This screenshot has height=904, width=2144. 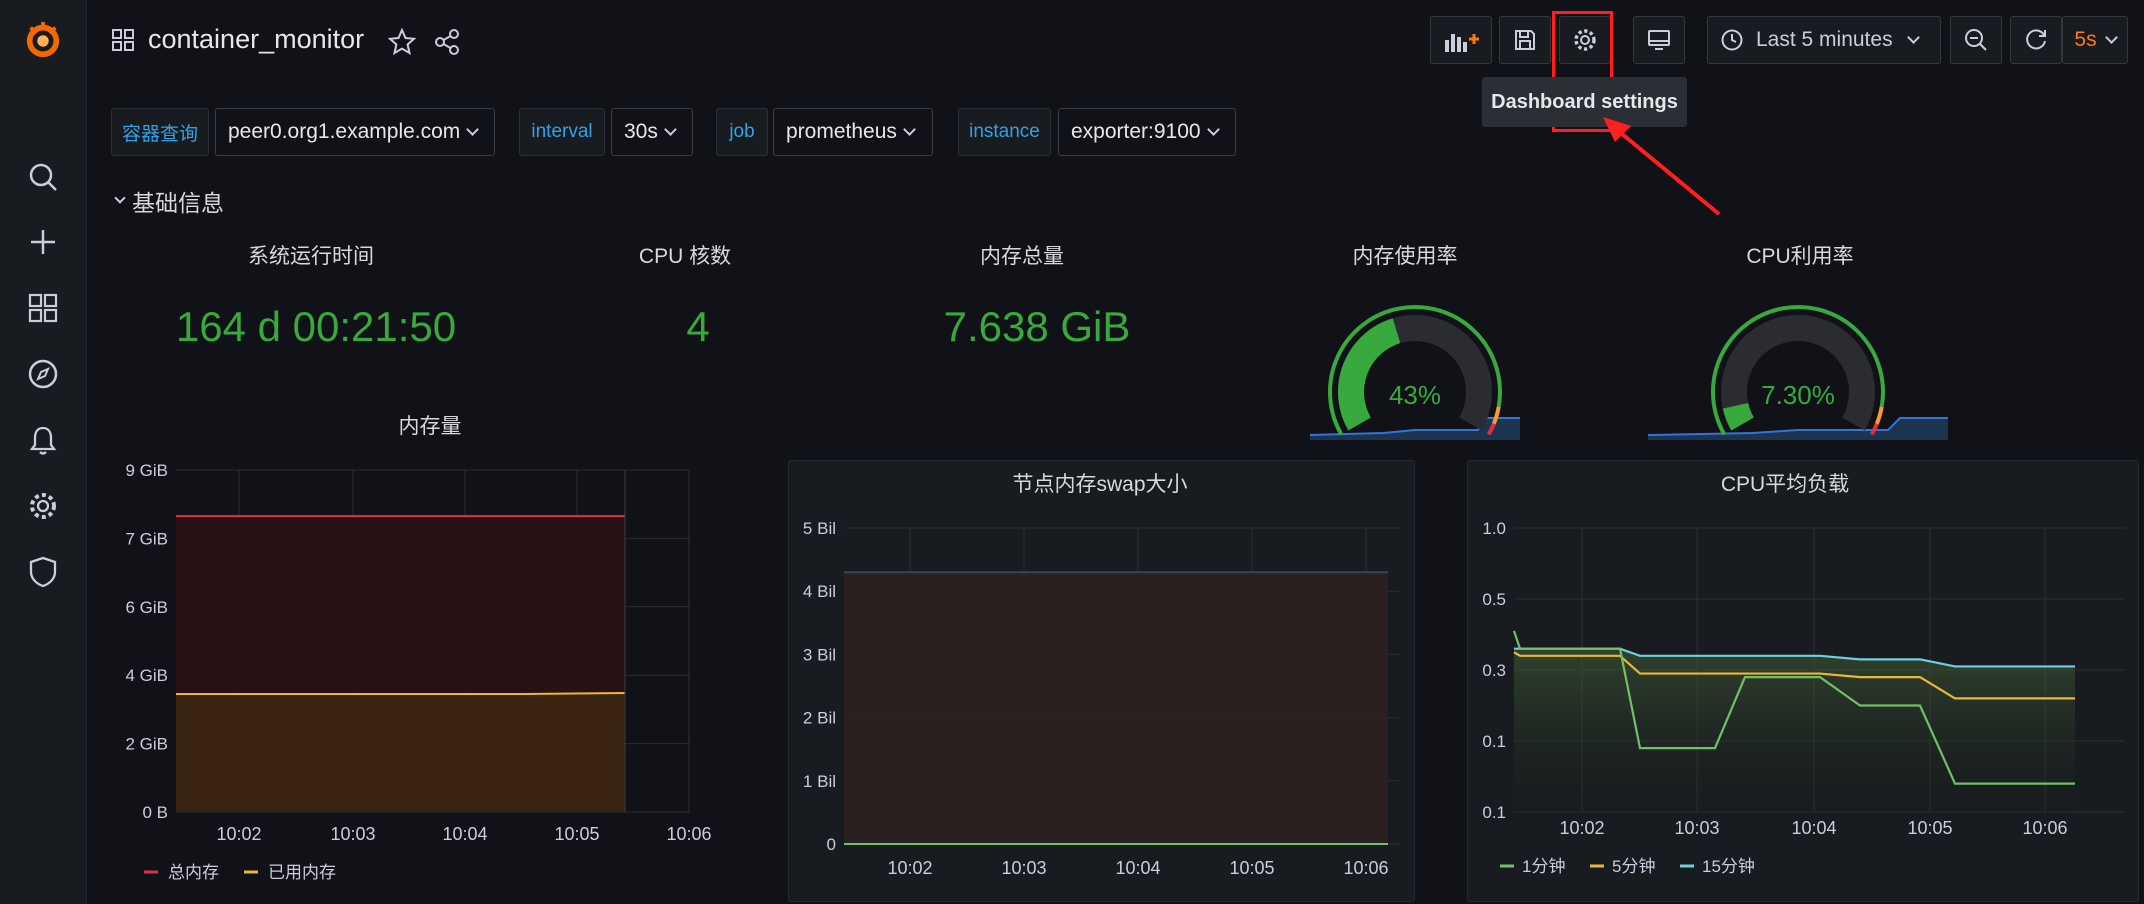 What do you see at coordinates (311, 256) in the screenshot?
I see `stat-title: 系统运行时间` at bounding box center [311, 256].